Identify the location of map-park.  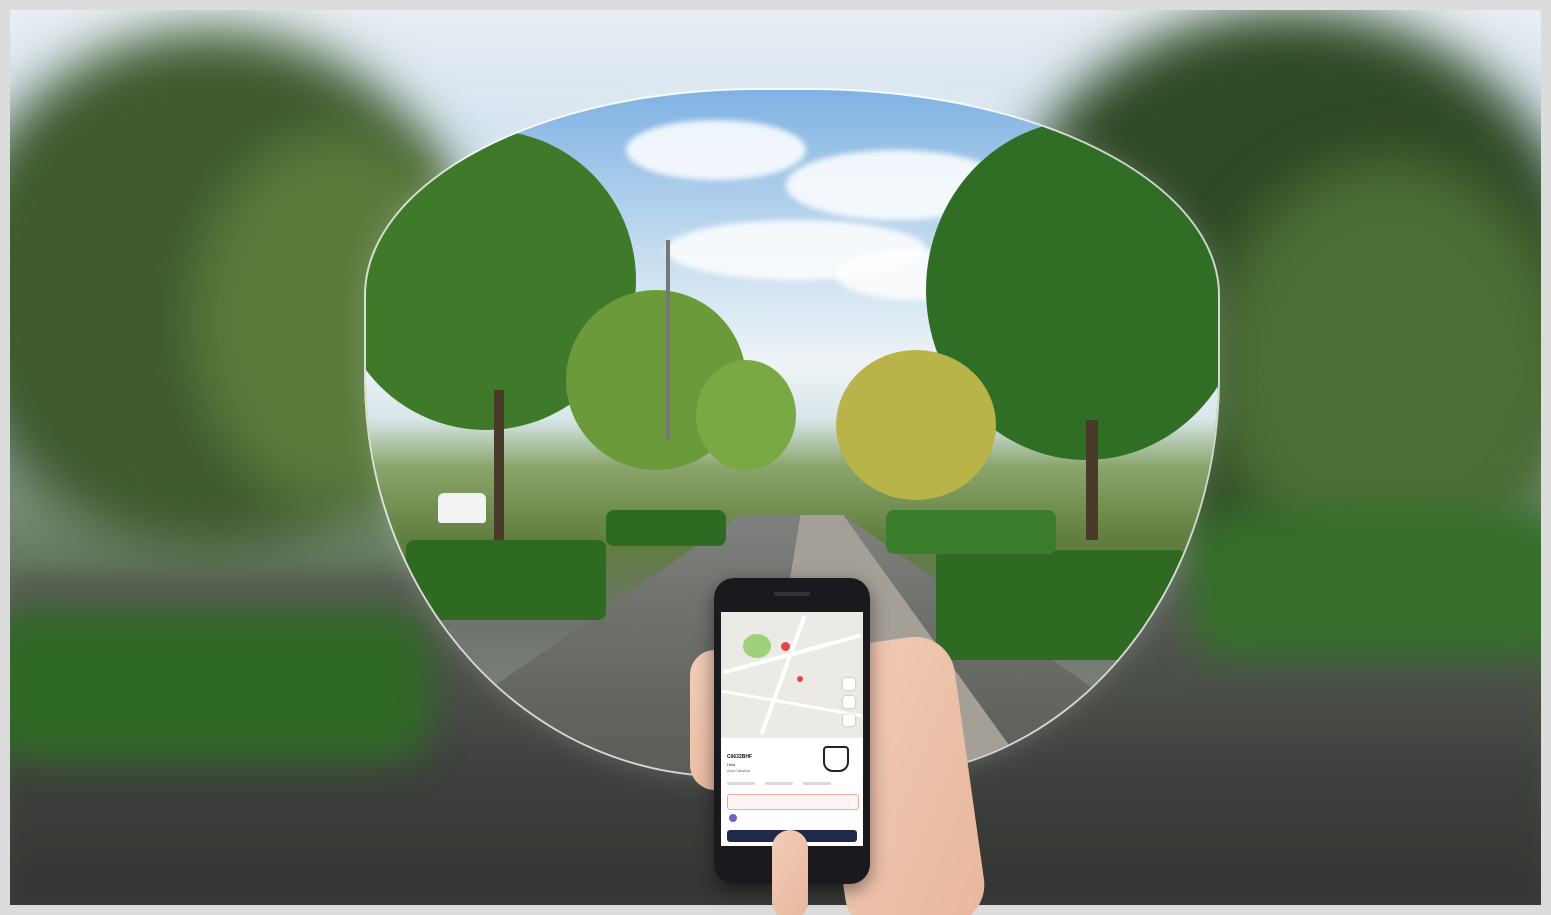
(757, 646).